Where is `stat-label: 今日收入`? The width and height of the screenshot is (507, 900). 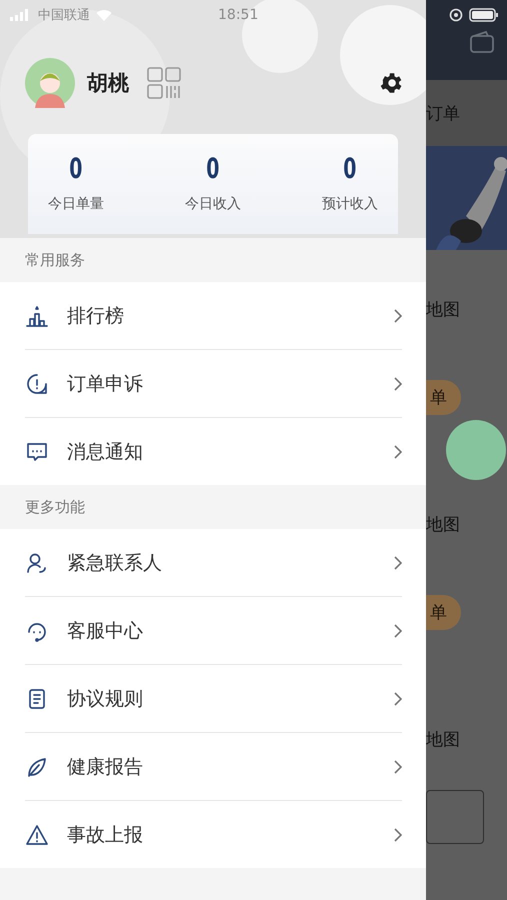
stat-label: 今日收入 is located at coordinates (213, 204).